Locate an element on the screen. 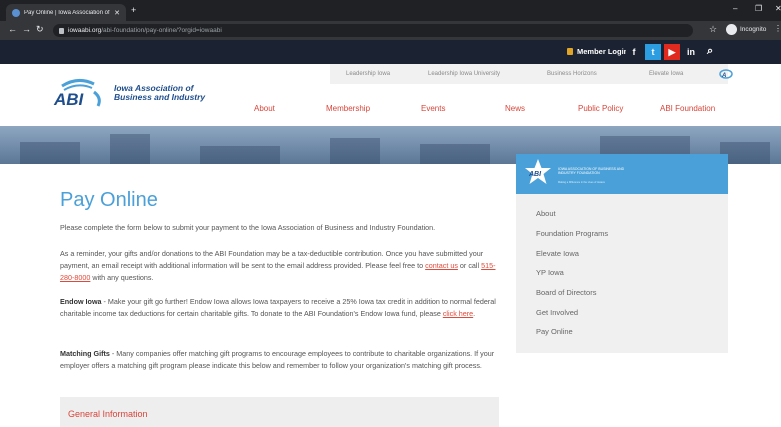 The height and width of the screenshot is (427, 781). general-info-heading: General Information is located at coordinates (108, 414).